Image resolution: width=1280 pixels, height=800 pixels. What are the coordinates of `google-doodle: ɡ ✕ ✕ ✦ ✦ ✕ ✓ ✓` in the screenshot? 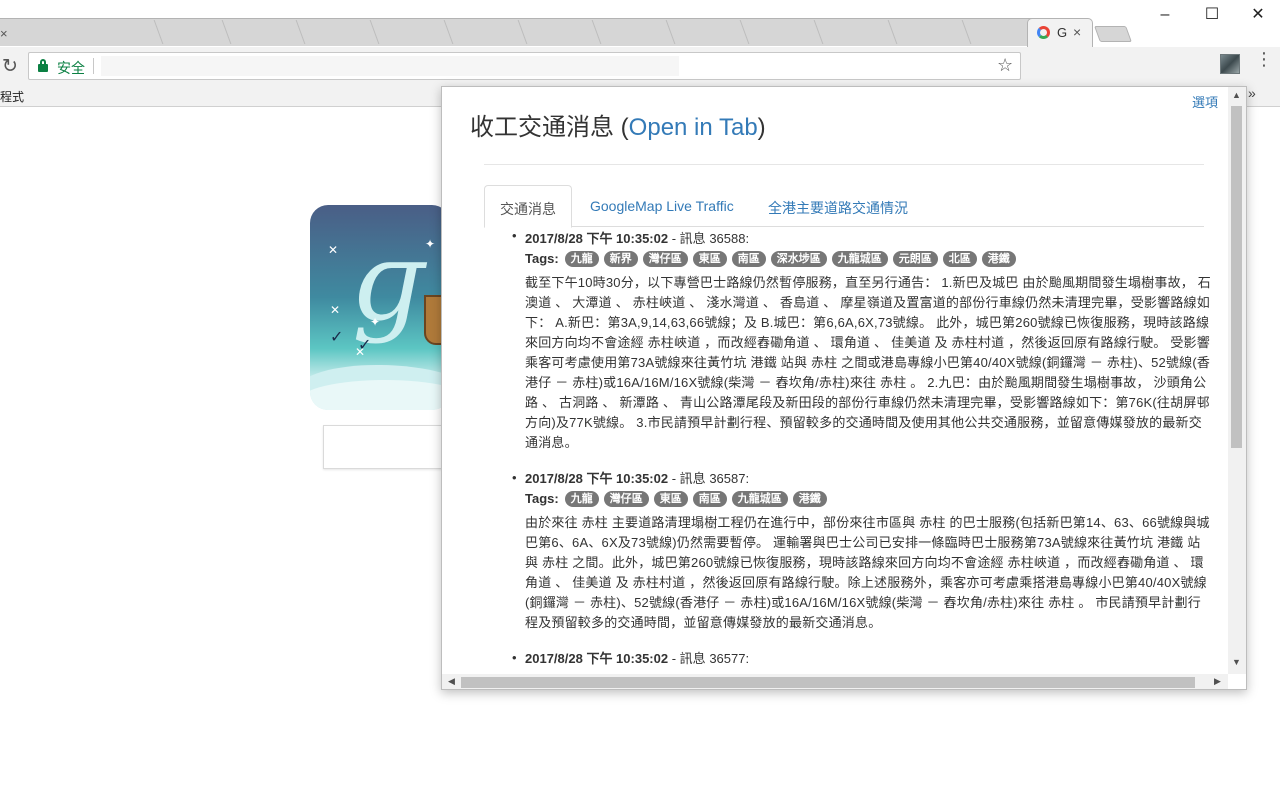 It's located at (380, 307).